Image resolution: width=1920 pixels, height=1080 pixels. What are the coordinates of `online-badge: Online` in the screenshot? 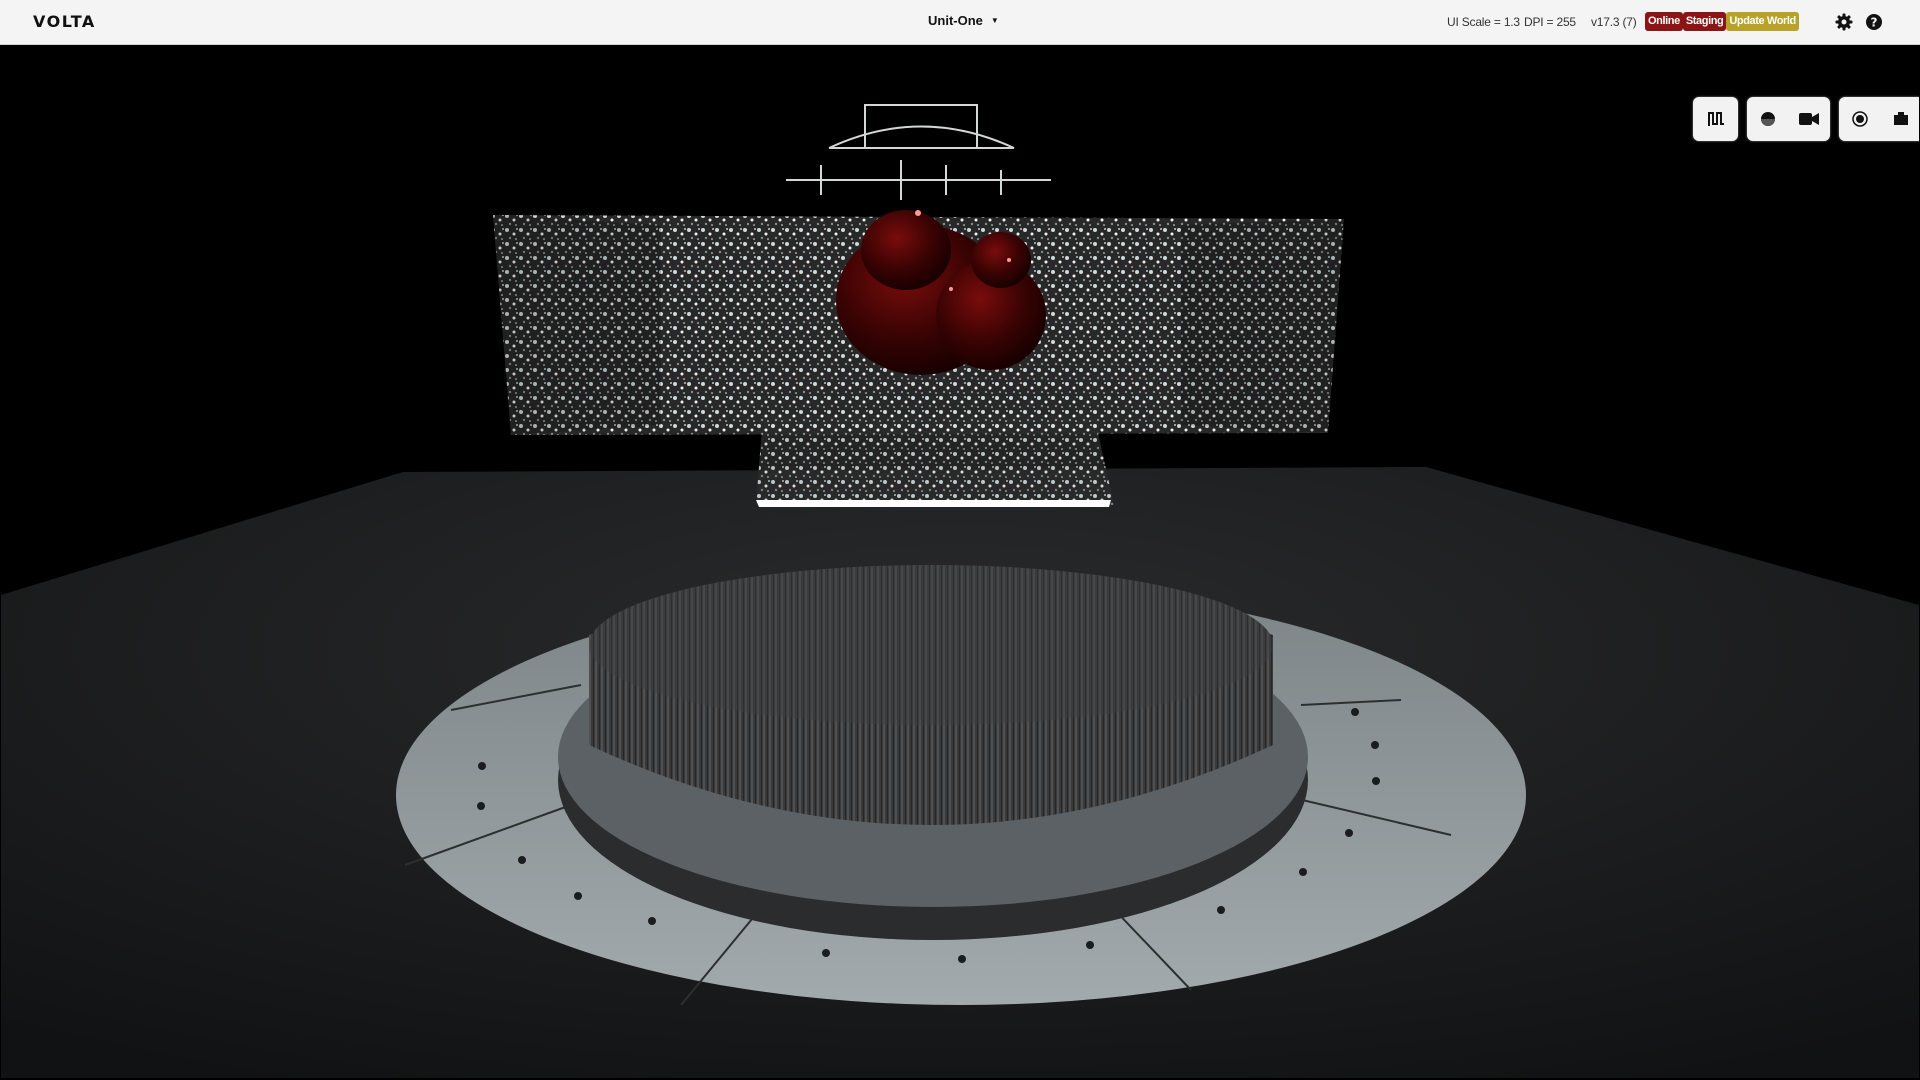 It's located at (1664, 21).